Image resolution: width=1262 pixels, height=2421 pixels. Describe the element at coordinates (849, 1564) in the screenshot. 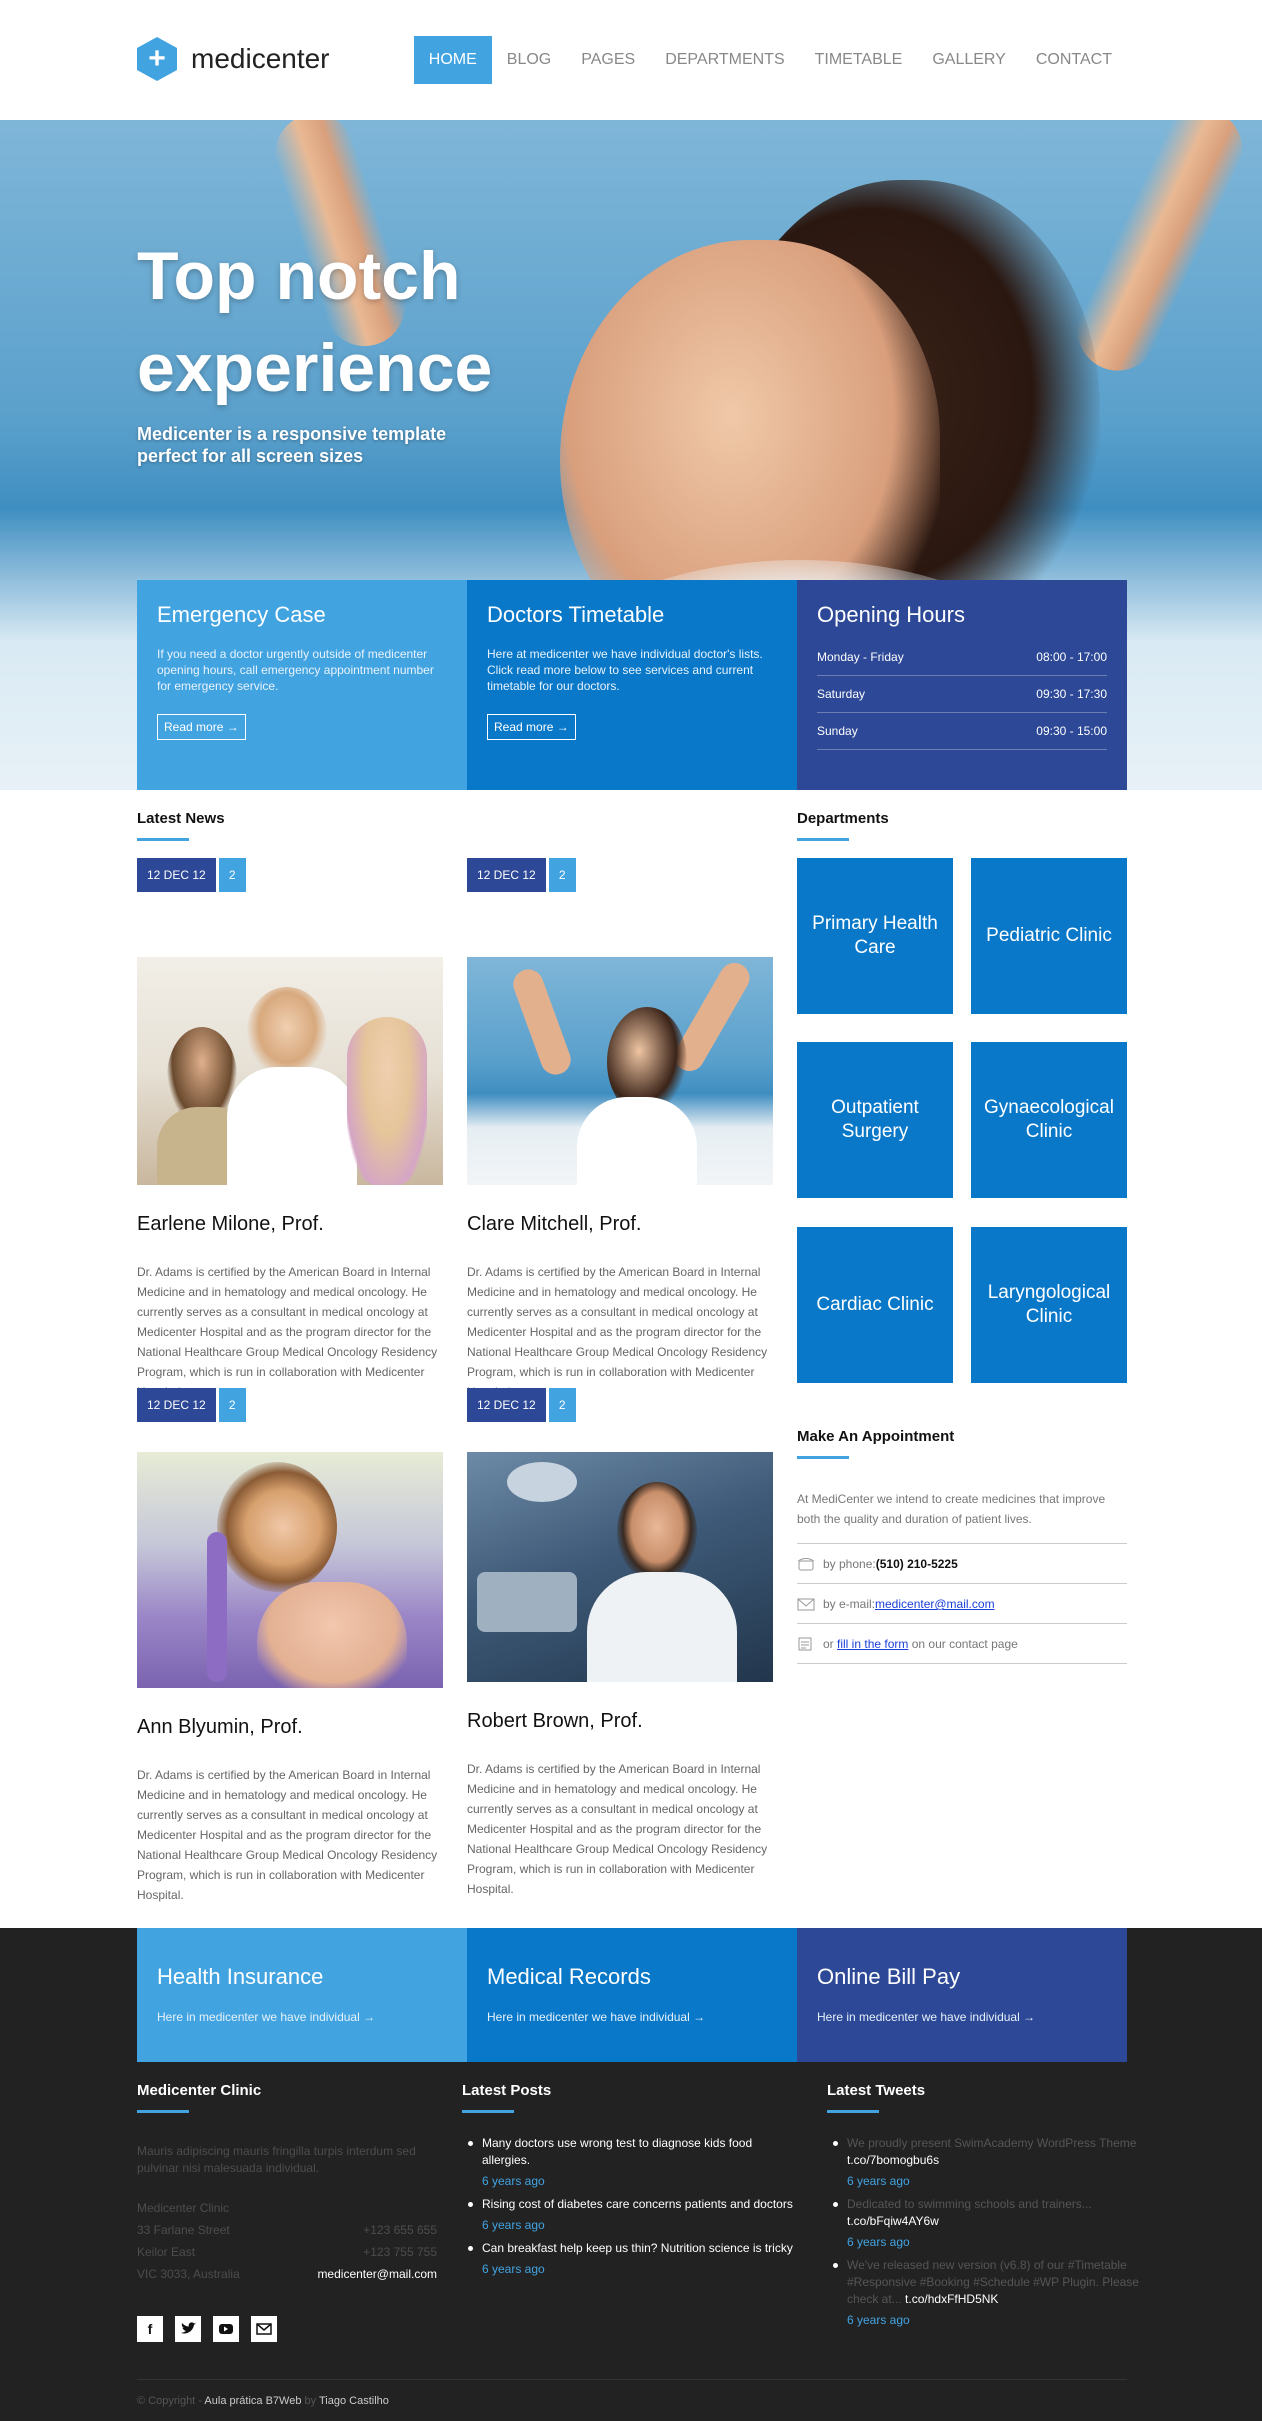

I see `phone-label: by phone:` at that location.